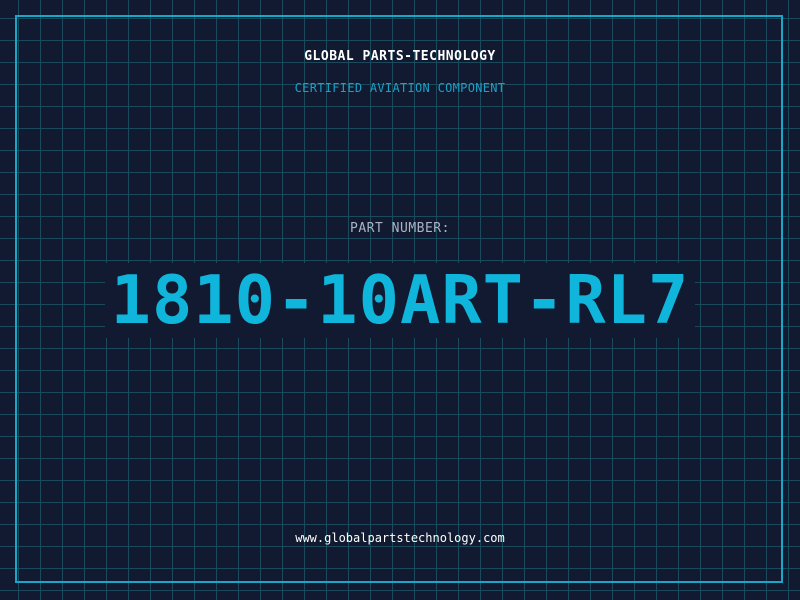 Image resolution: width=800 pixels, height=600 pixels. What do you see at coordinates (400, 88) in the screenshot?
I see `certification-subtitle: CERTIFIED AVIATION COMPONENT` at bounding box center [400, 88].